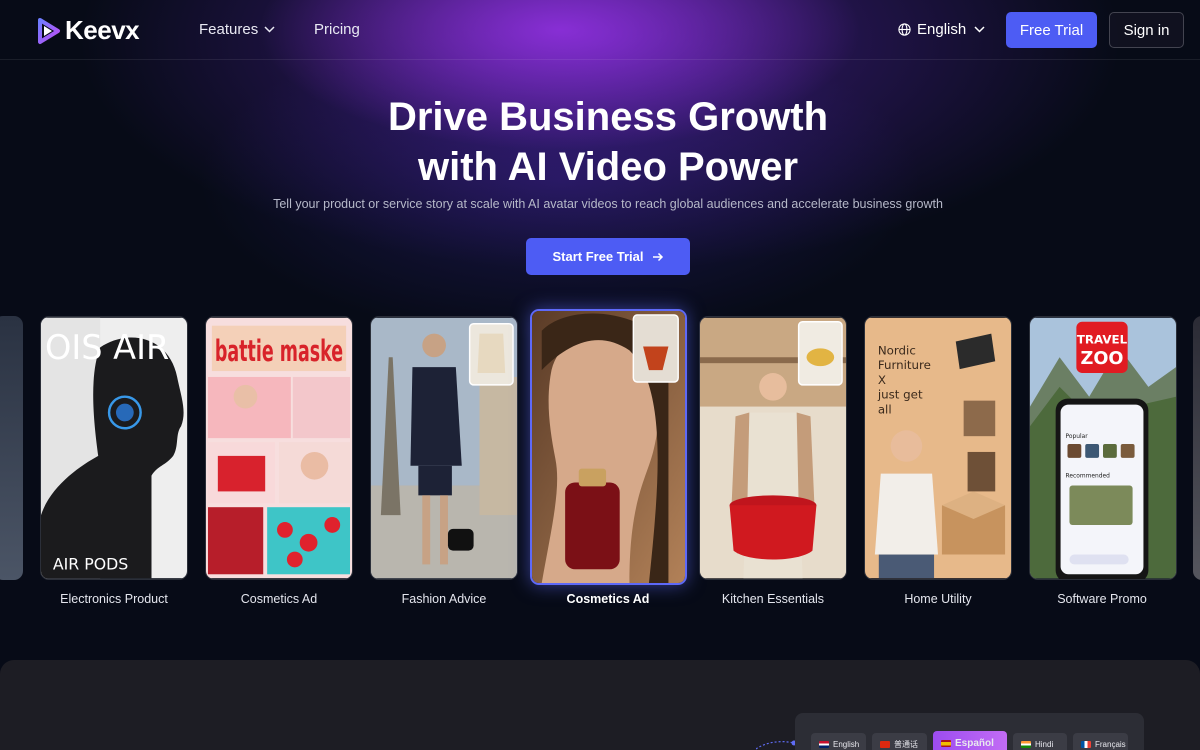  Describe the element at coordinates (1051, 30) in the screenshot. I see `free-trial-button: Free Trial` at that location.